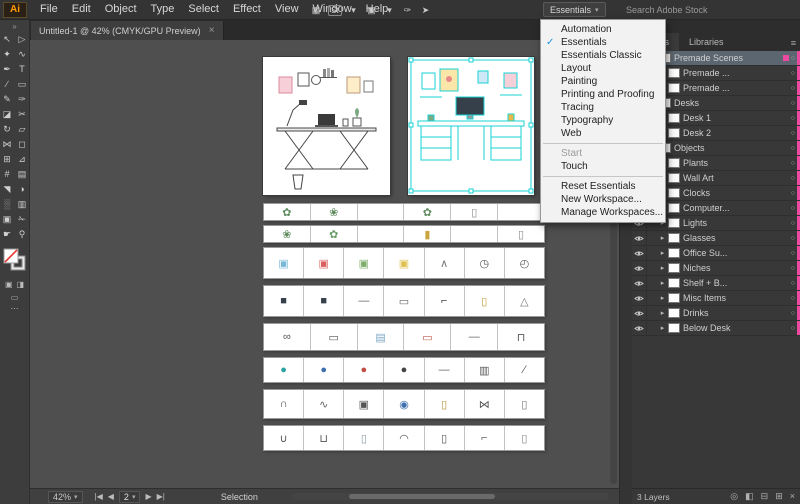 The height and width of the screenshot is (504, 800). I want to click on symbol-cell: ❀, so click(287, 234).